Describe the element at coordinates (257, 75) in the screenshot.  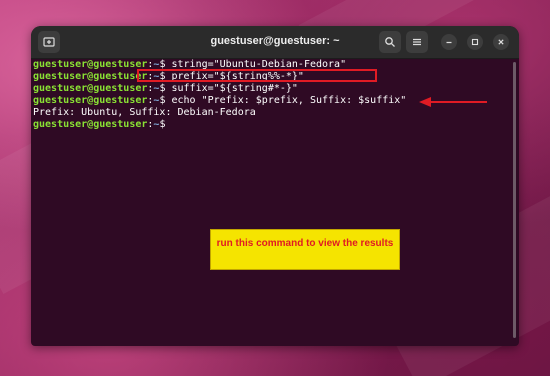
I see `command-highlight-box` at that location.